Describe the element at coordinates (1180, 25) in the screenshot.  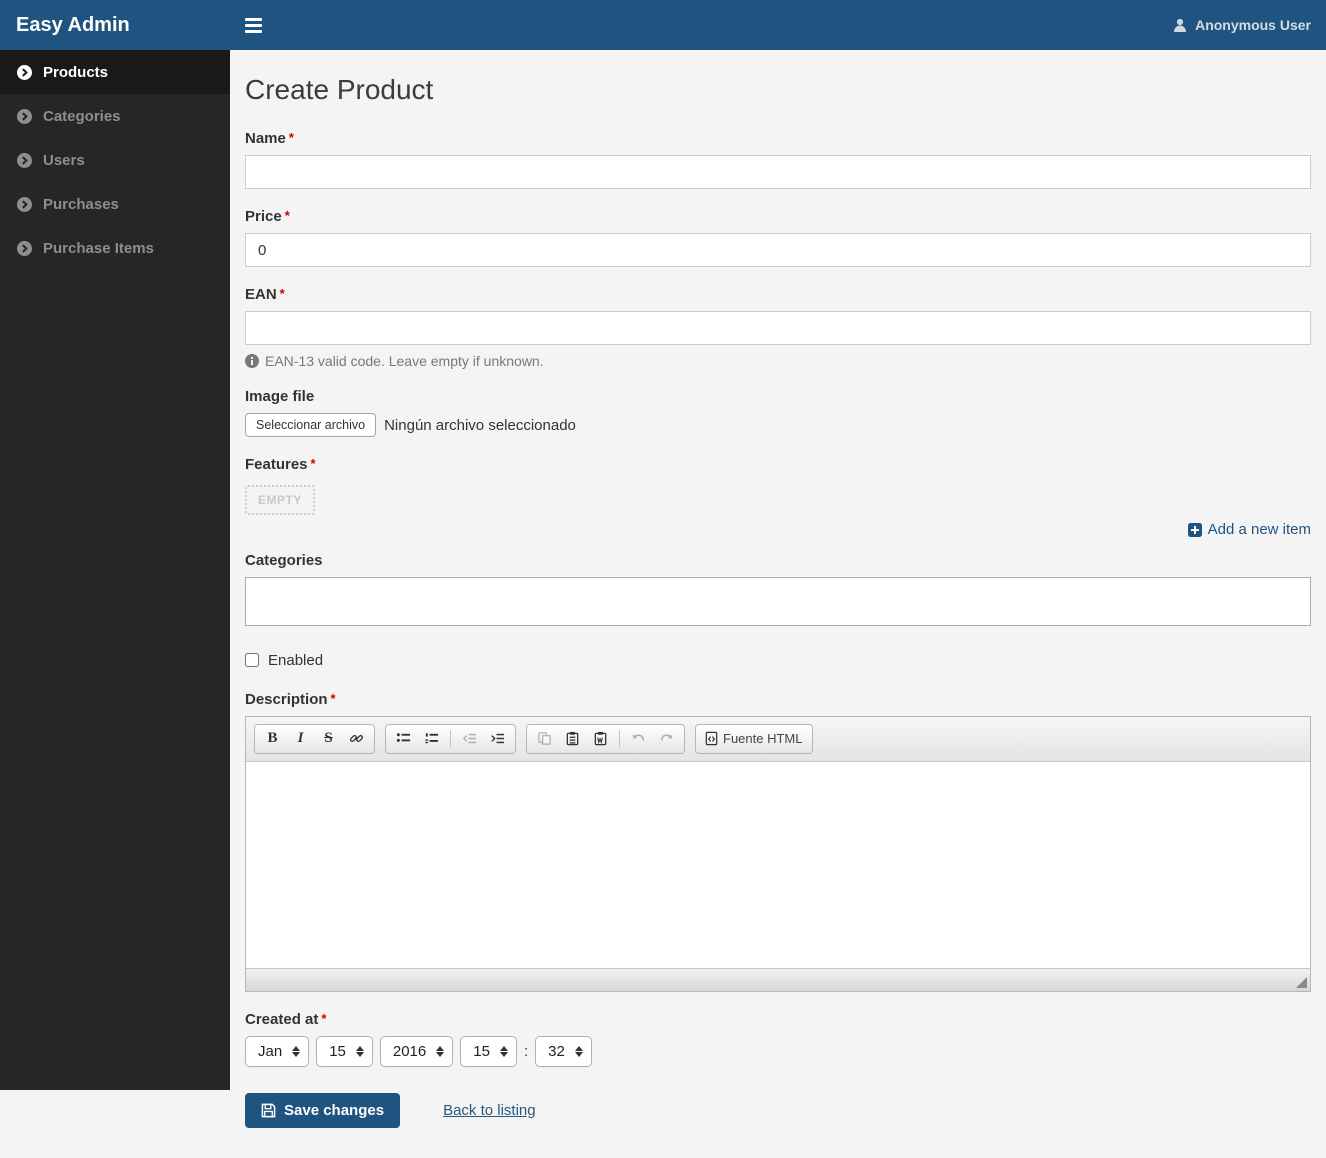
I see `user-icon` at that location.